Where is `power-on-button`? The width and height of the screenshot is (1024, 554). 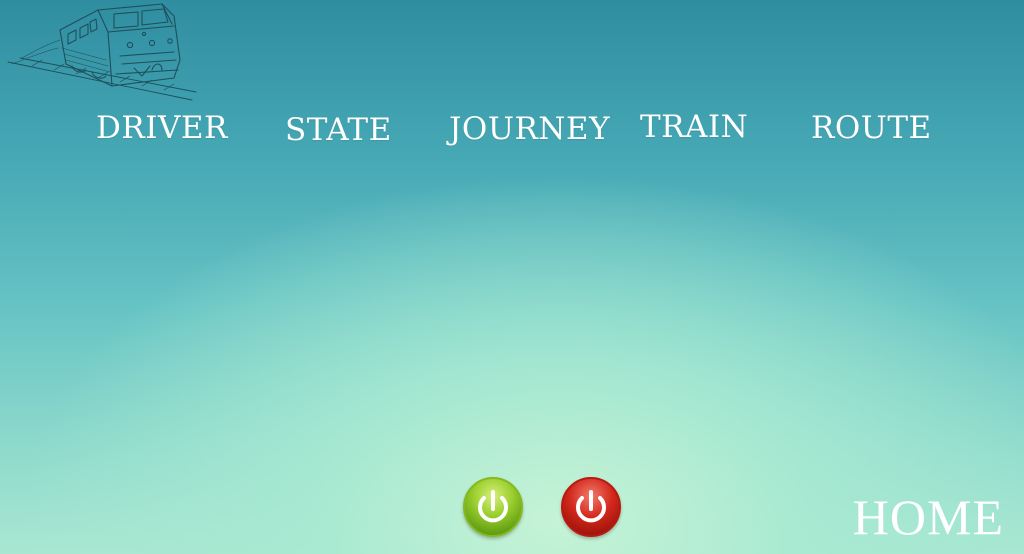 power-on-button is located at coordinates (493, 507).